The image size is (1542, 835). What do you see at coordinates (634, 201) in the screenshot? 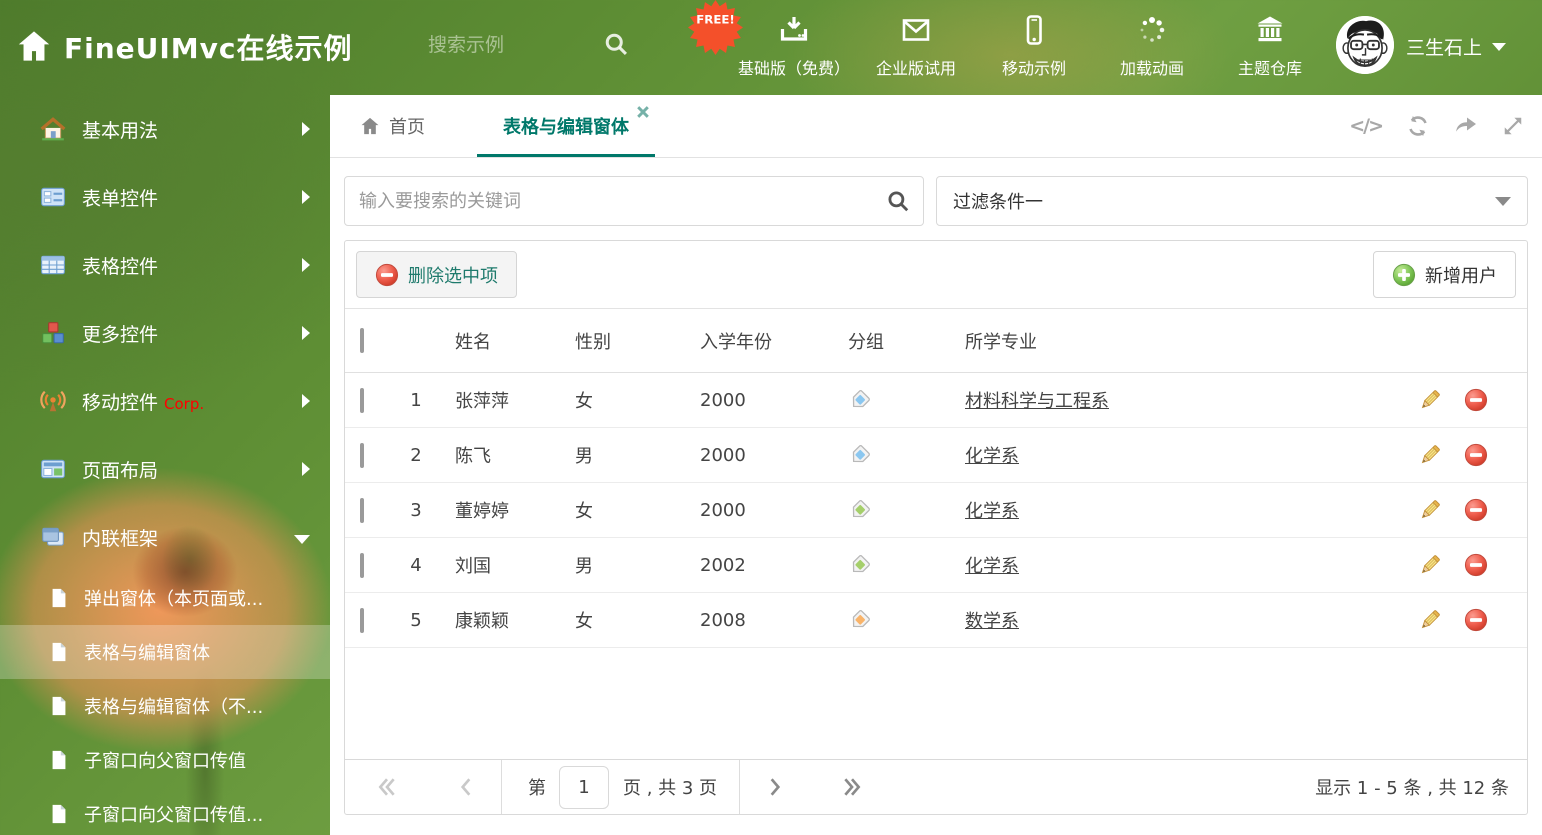
I see `grid-search-input` at bounding box center [634, 201].